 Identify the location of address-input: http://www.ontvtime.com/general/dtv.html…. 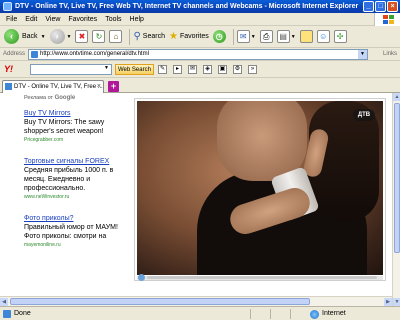
(198, 54).